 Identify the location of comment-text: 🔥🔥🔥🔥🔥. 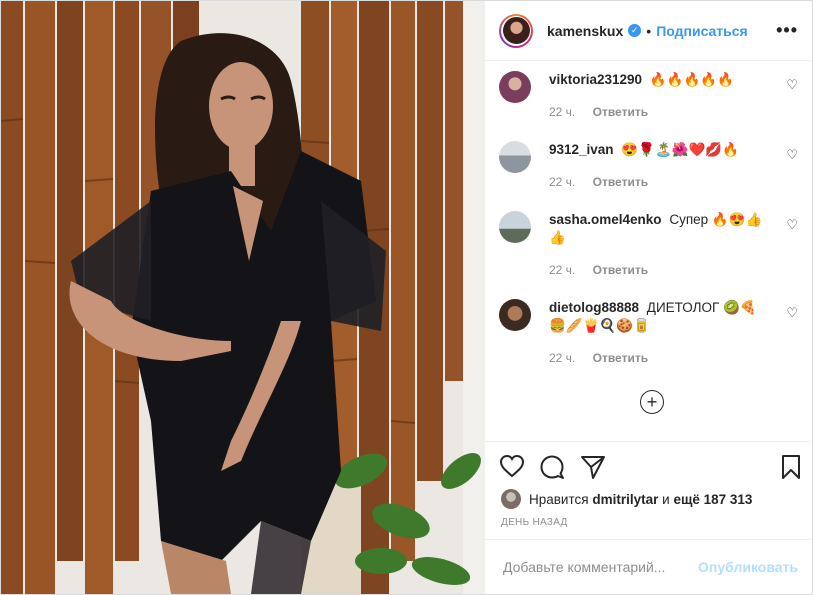
(691, 79).